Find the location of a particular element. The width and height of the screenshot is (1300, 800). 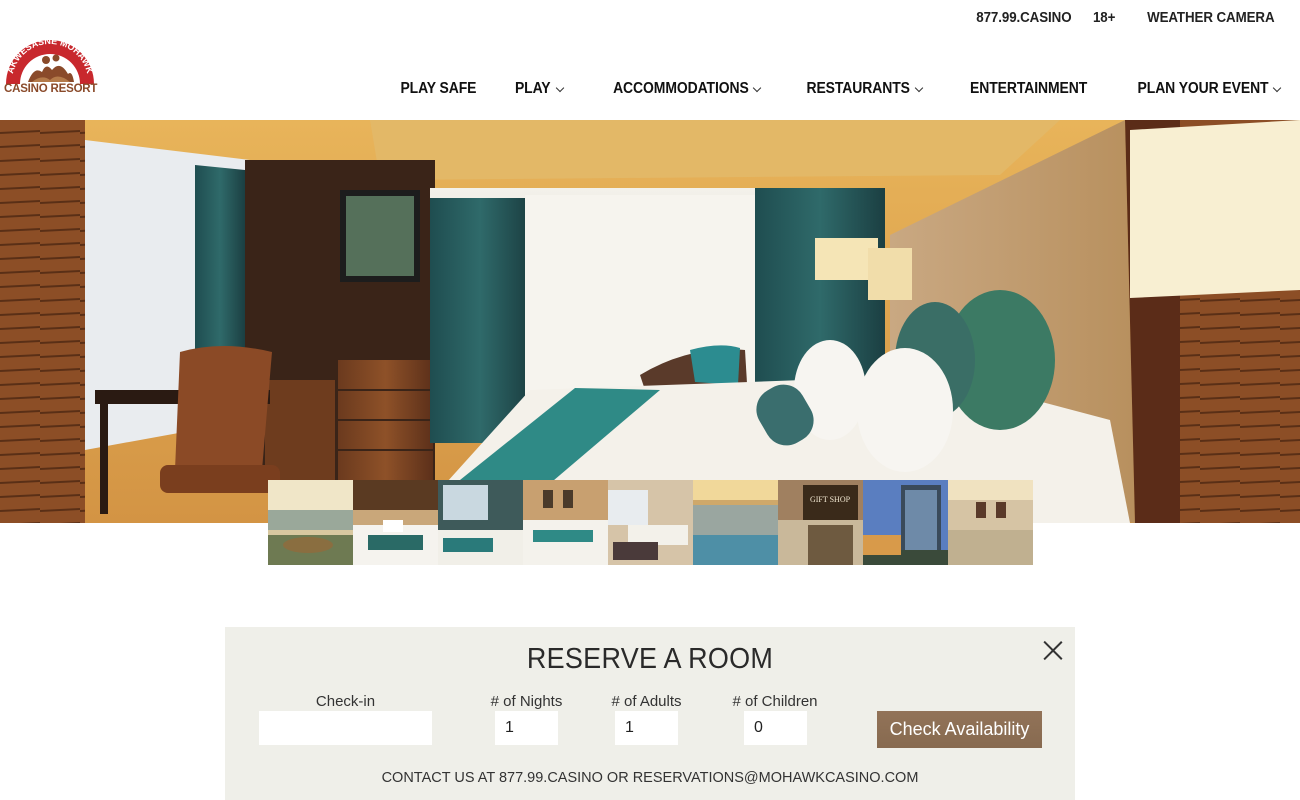

nav-item-entertainment: ENTERTAINMENT is located at coordinates (1022, 89).